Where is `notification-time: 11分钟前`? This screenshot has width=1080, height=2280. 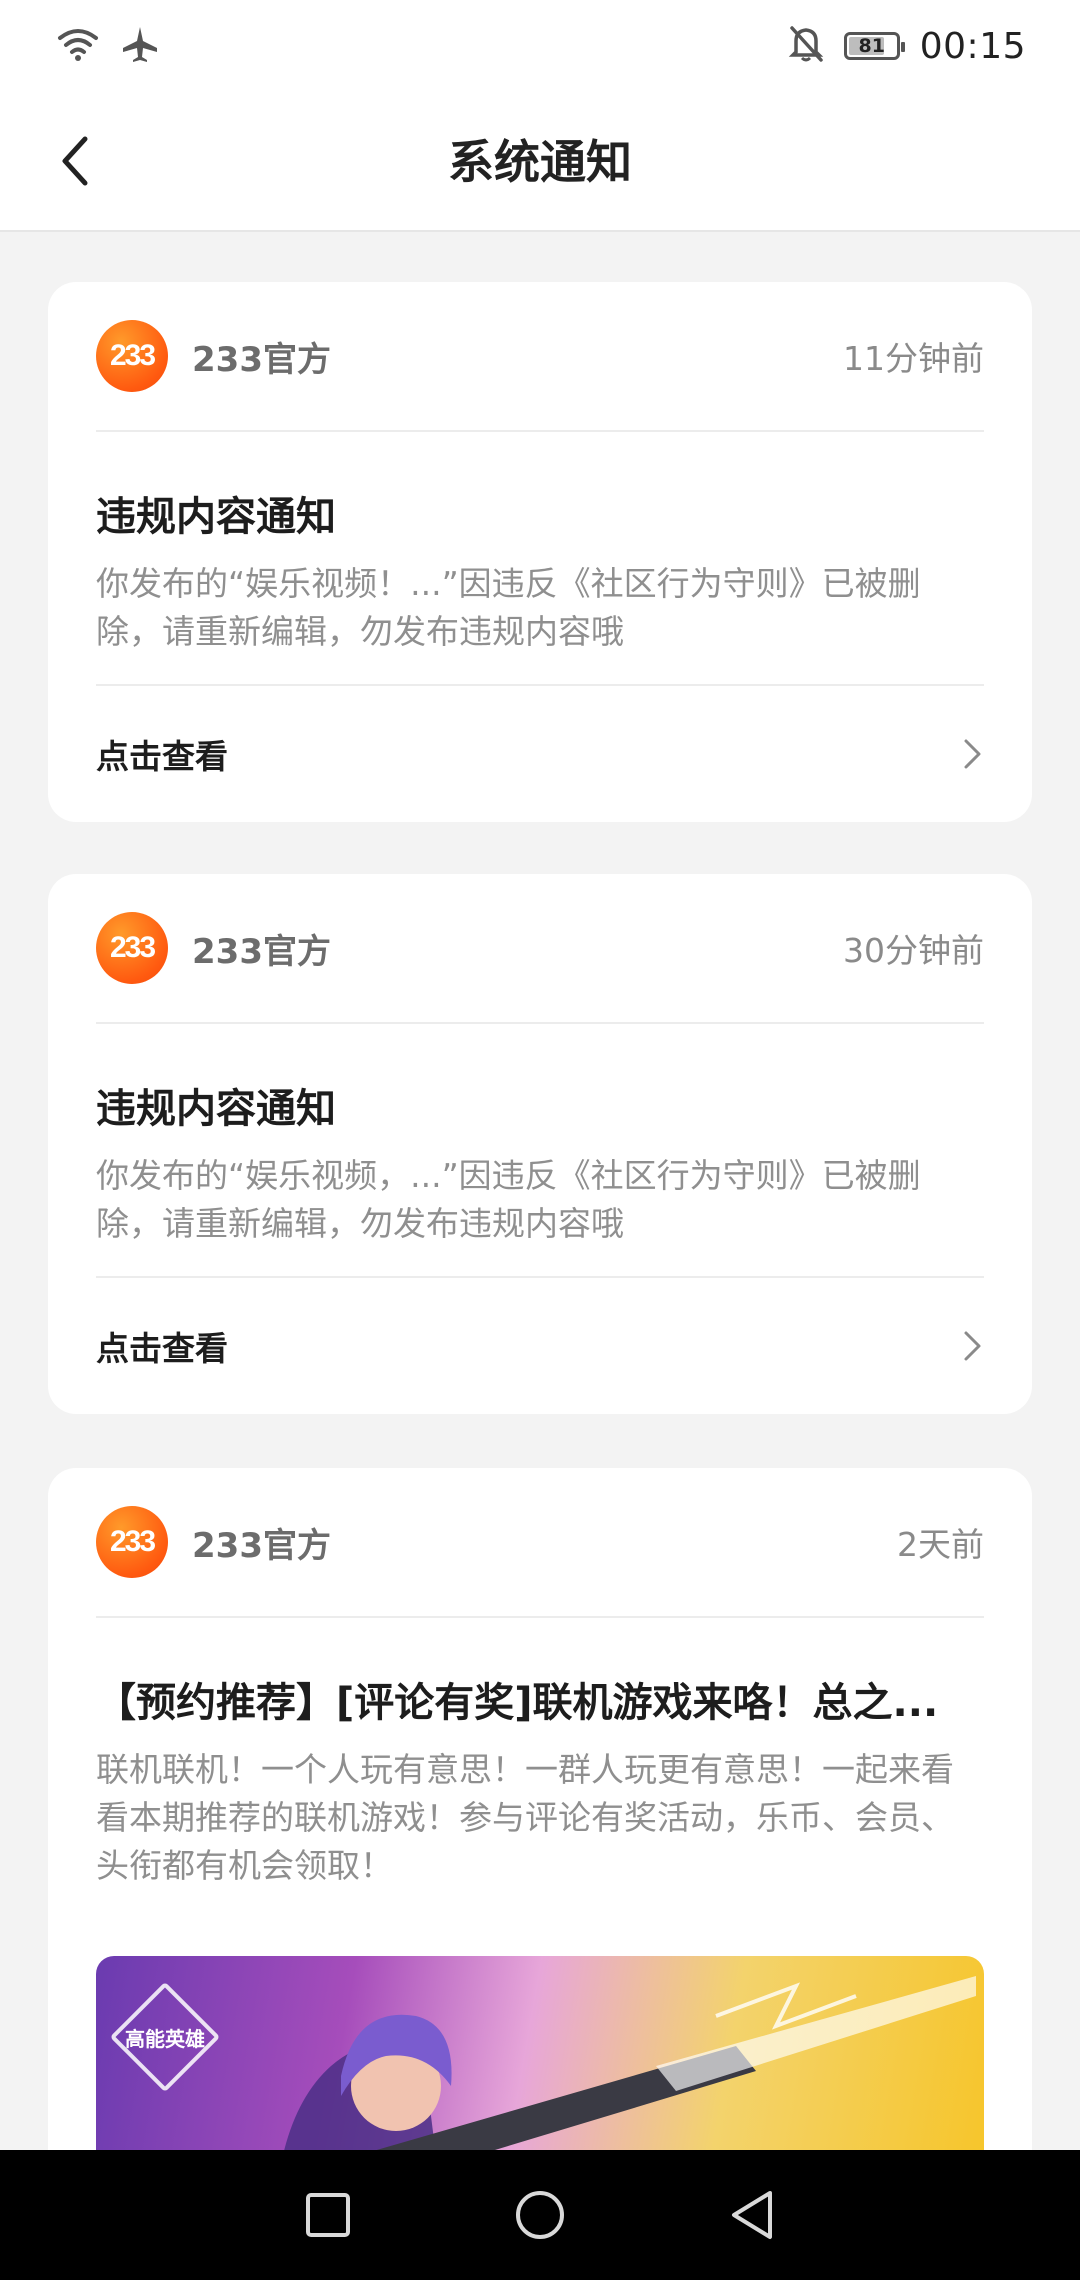 notification-time: 11分钟前 is located at coordinates (913, 358).